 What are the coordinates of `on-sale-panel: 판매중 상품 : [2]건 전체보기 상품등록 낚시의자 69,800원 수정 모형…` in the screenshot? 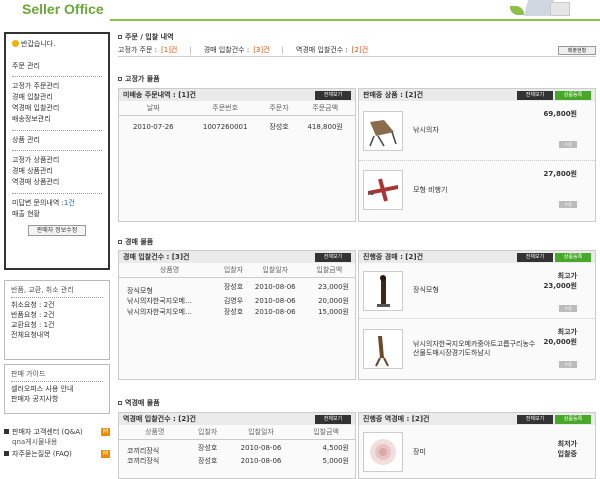 It's located at (477, 155).